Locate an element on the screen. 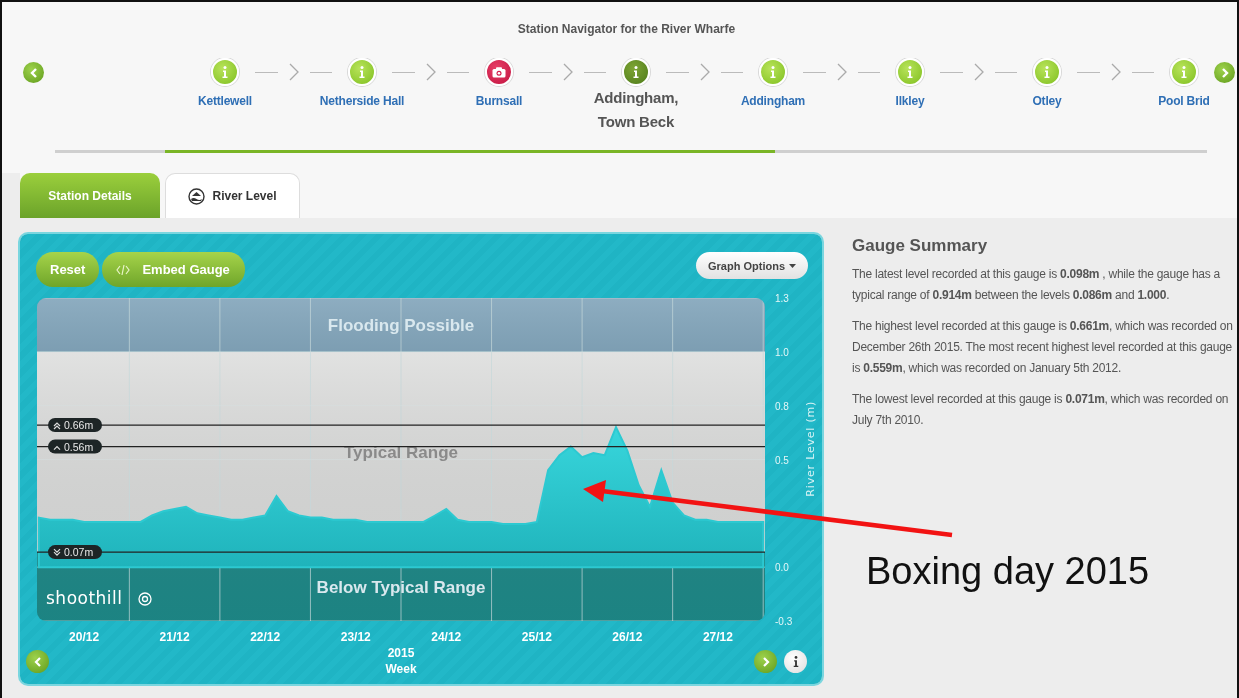 The height and width of the screenshot is (698, 1239). axis-tick-label: 1.0 is located at coordinates (782, 352).